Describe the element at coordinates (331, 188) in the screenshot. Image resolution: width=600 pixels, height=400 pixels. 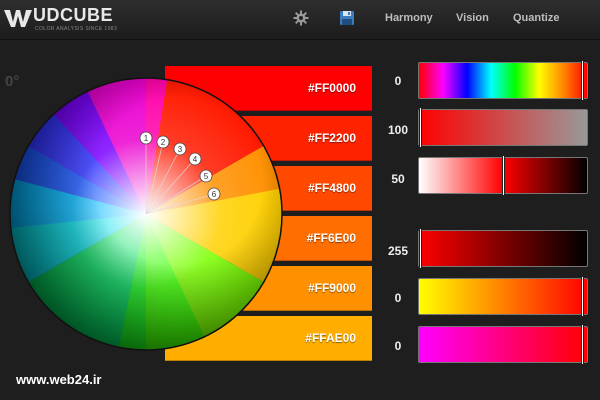
I see `swatch-hex: #FF4800` at that location.